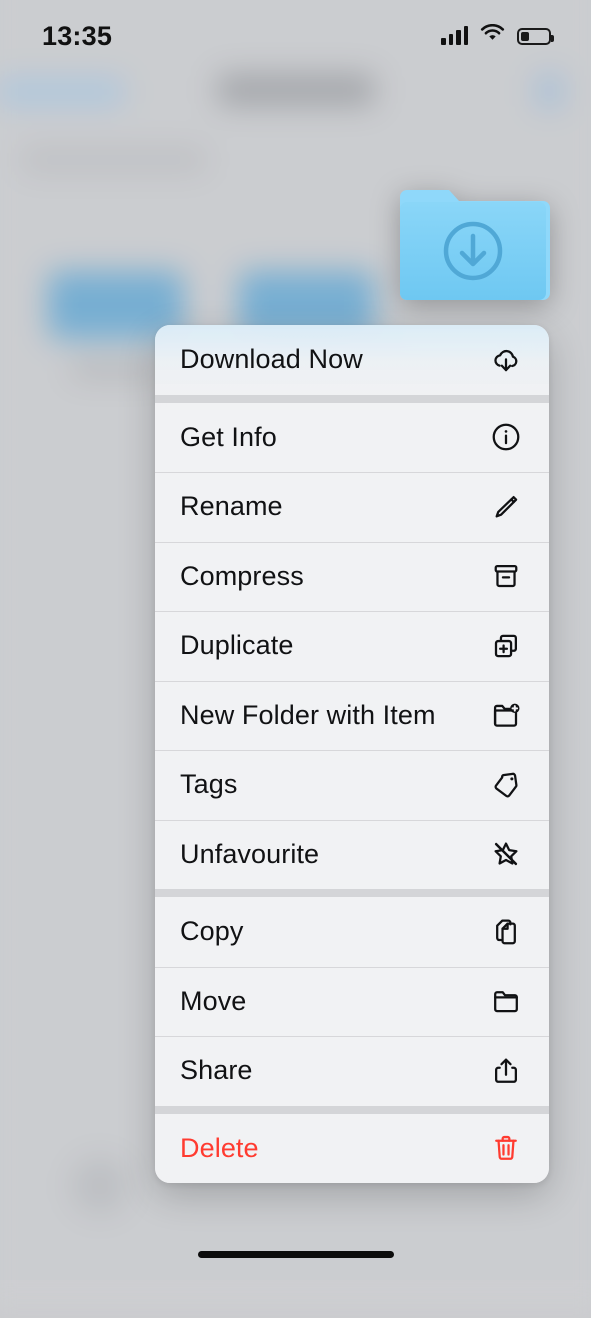  What do you see at coordinates (219, 1147) in the screenshot?
I see `menu-item-label: Delete` at bounding box center [219, 1147].